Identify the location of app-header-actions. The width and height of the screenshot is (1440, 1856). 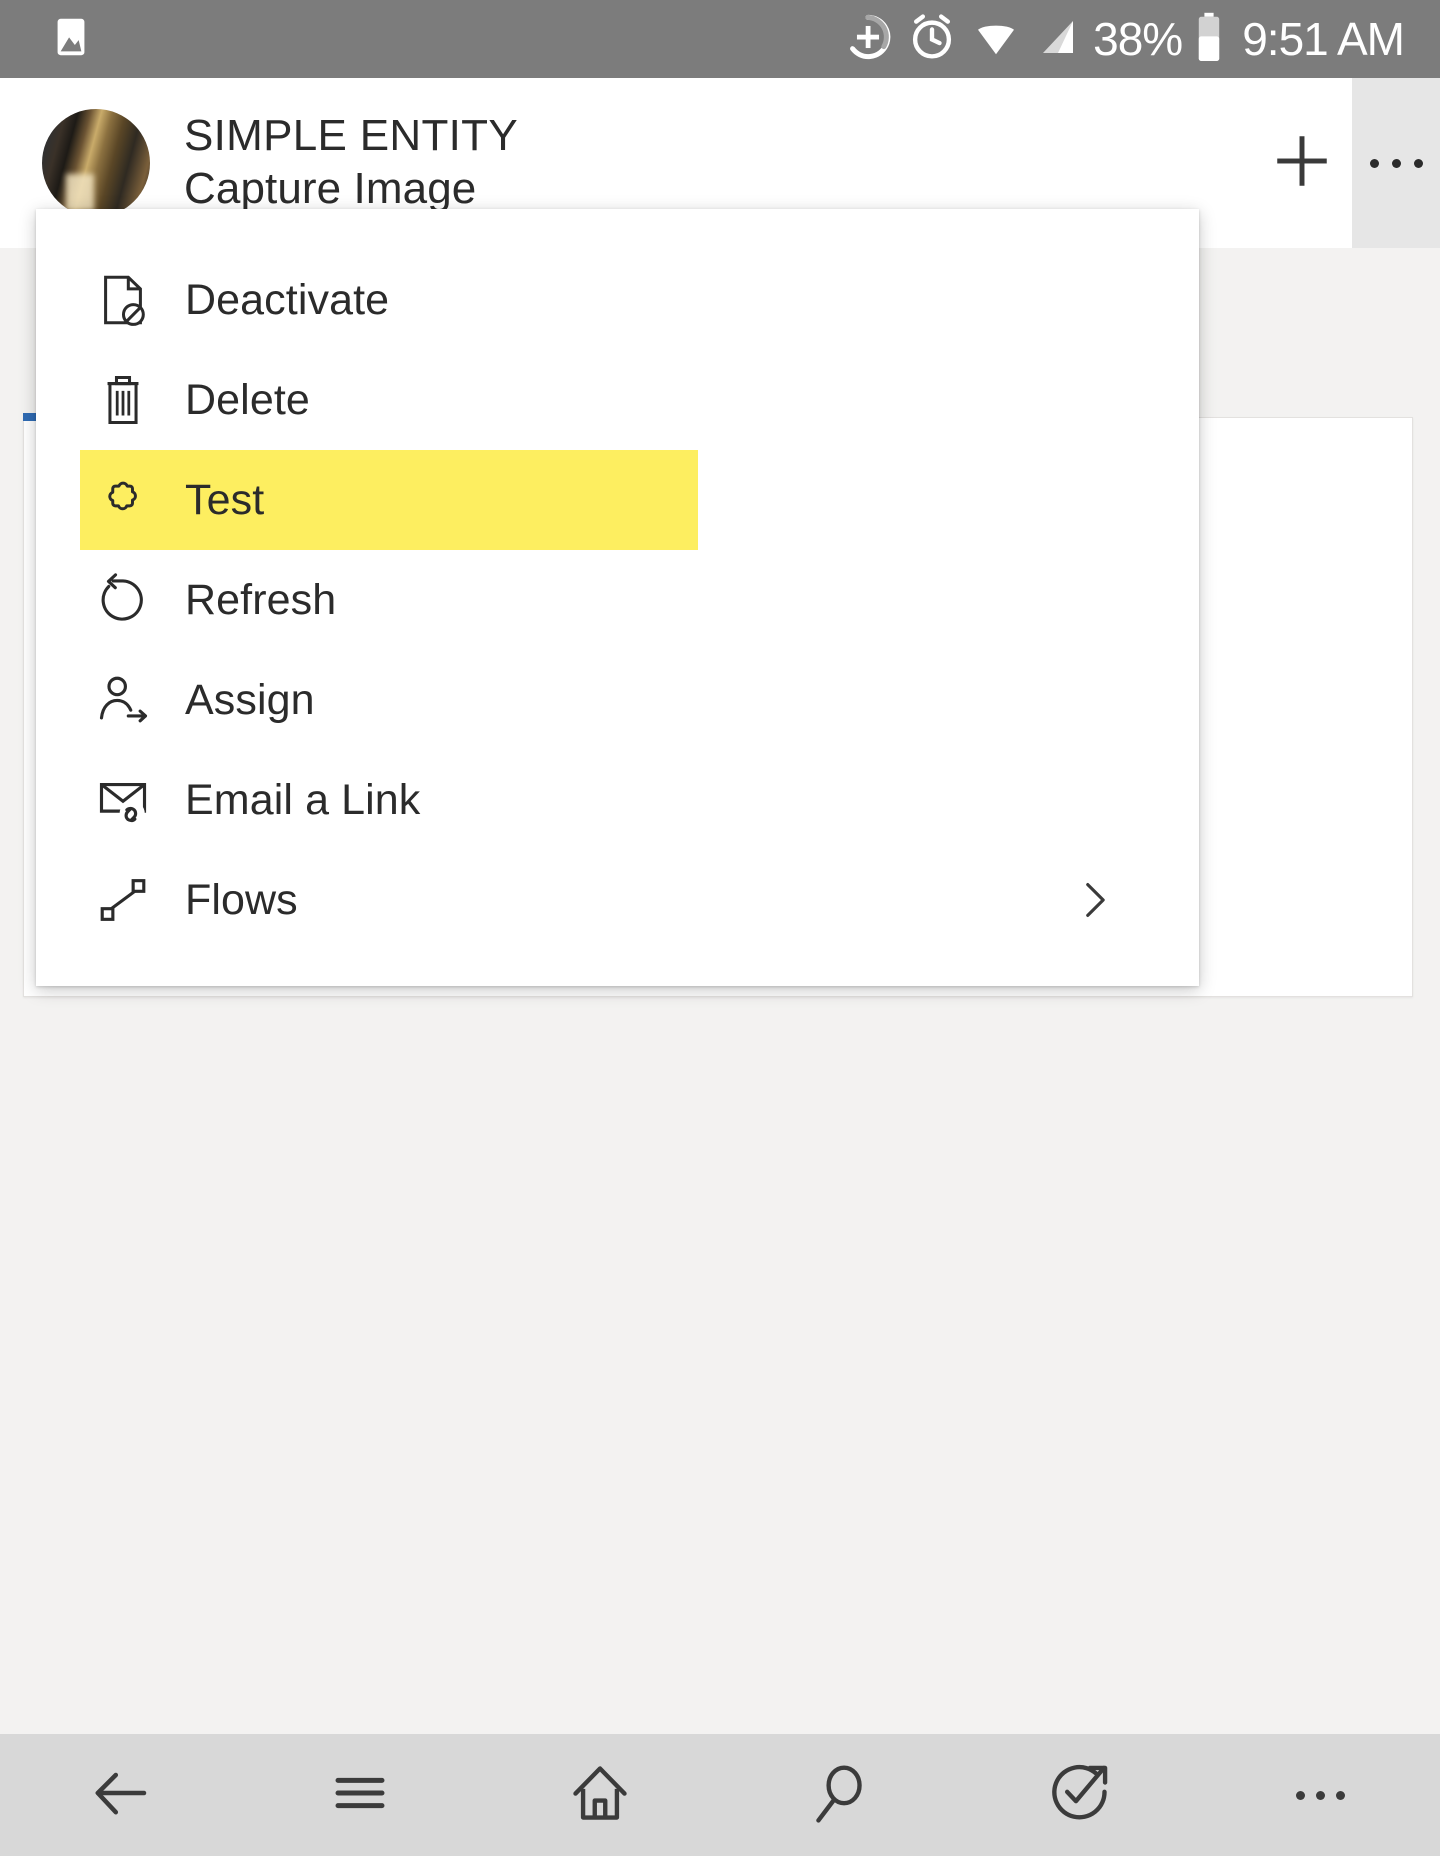
(1346, 163).